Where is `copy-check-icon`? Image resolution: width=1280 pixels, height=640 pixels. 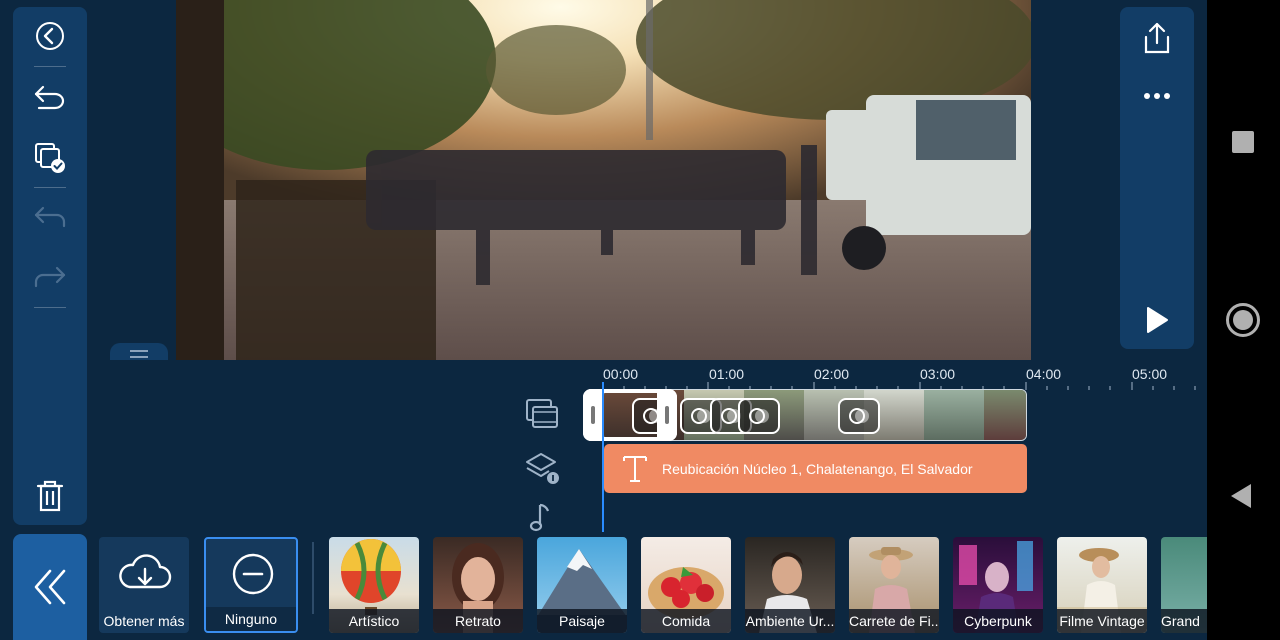 copy-check-icon is located at coordinates (50, 158).